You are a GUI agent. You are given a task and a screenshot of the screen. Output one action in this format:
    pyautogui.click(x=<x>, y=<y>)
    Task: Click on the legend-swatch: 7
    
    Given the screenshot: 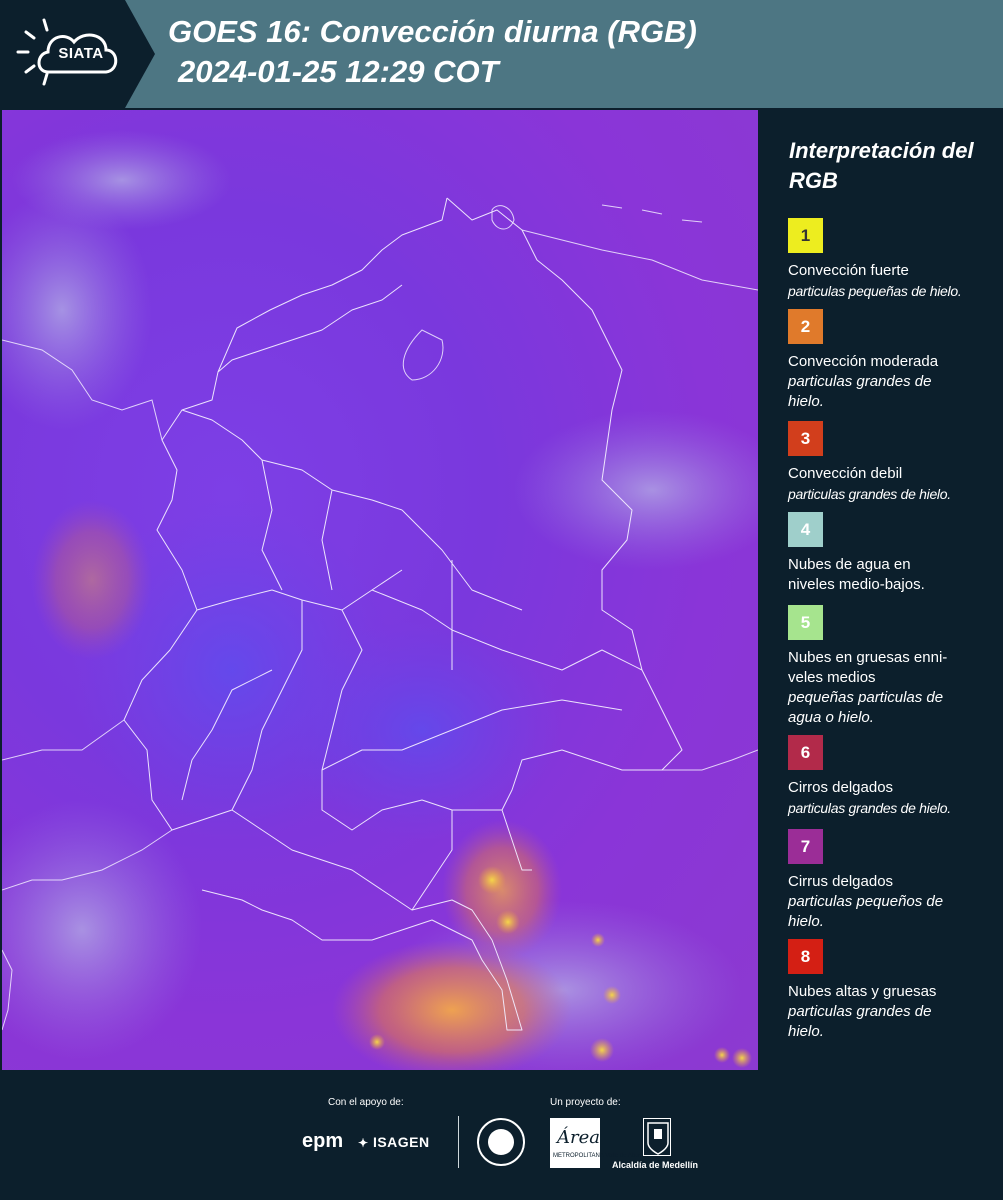 What is the action you would take?
    pyautogui.click(x=805, y=846)
    